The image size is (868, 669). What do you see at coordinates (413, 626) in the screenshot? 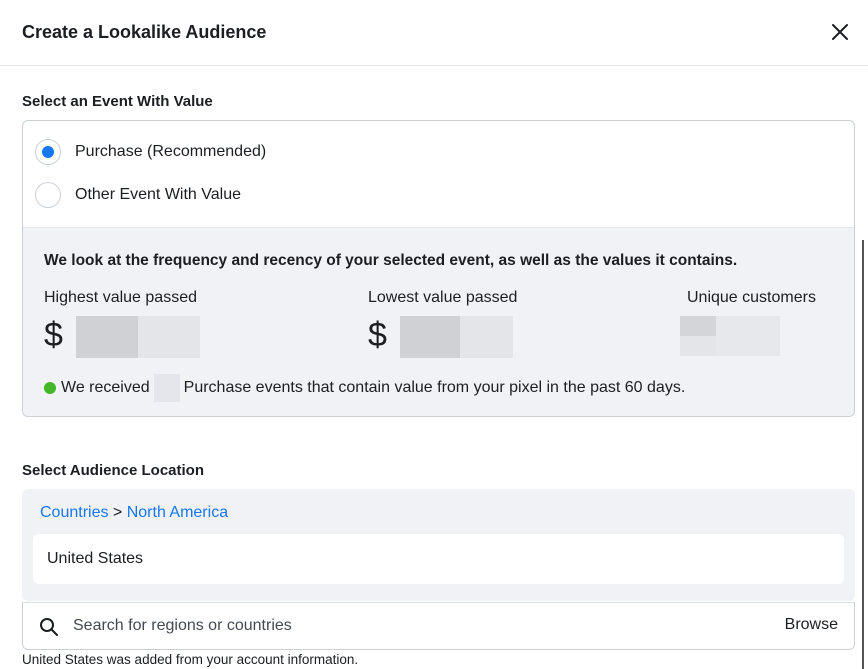
I see `location-search-input` at bounding box center [413, 626].